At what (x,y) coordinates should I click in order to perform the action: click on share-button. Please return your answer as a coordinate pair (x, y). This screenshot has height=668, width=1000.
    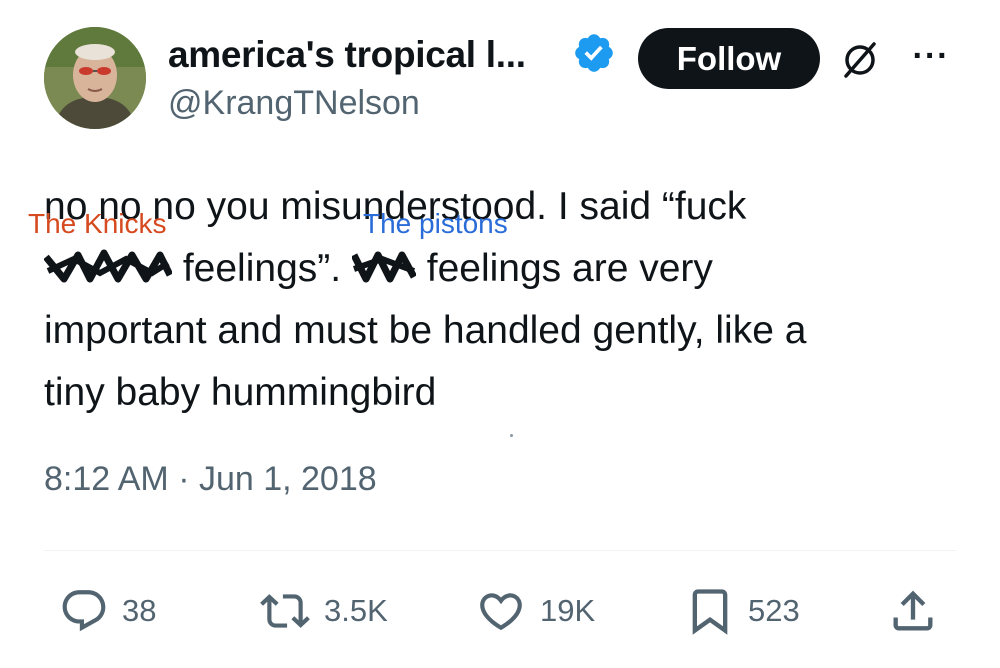
    Looking at the image, I should click on (919, 611).